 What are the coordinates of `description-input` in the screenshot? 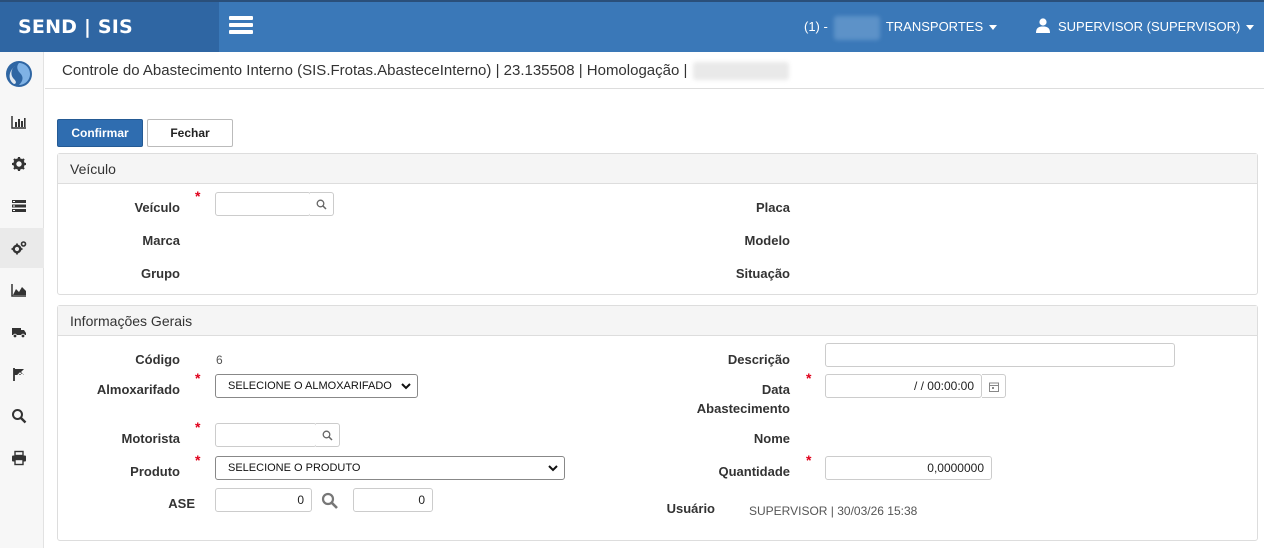 It's located at (1000, 355).